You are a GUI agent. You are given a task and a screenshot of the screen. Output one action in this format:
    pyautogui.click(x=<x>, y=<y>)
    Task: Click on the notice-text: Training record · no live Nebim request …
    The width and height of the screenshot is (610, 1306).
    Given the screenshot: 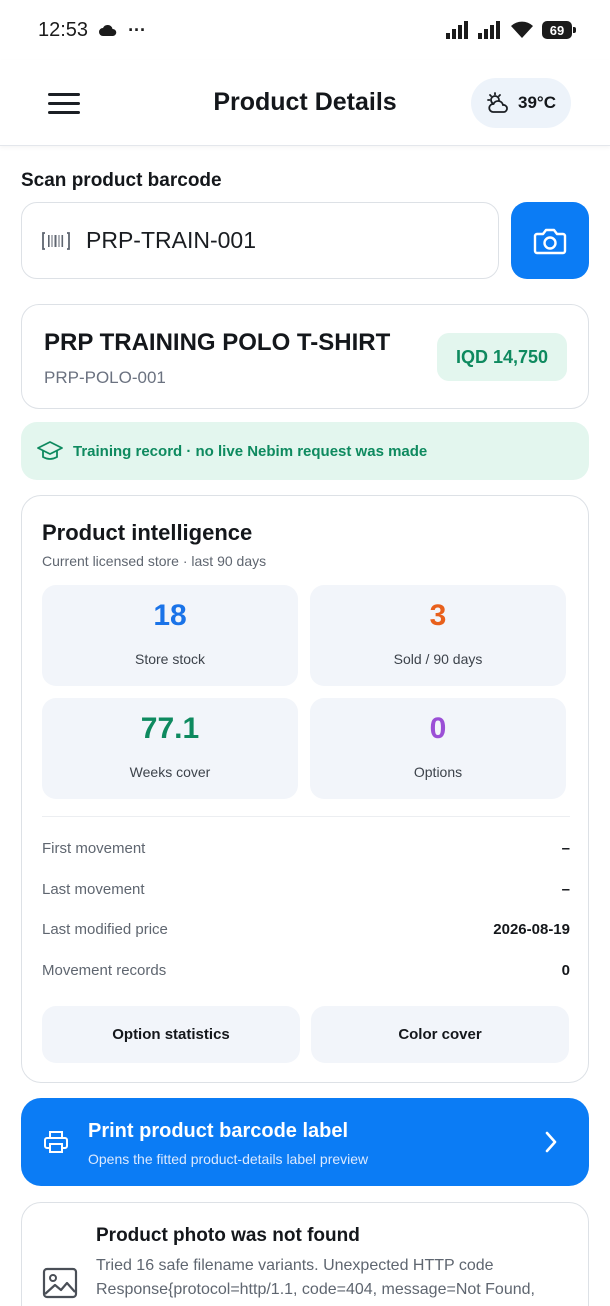 What is the action you would take?
    pyautogui.click(x=250, y=451)
    